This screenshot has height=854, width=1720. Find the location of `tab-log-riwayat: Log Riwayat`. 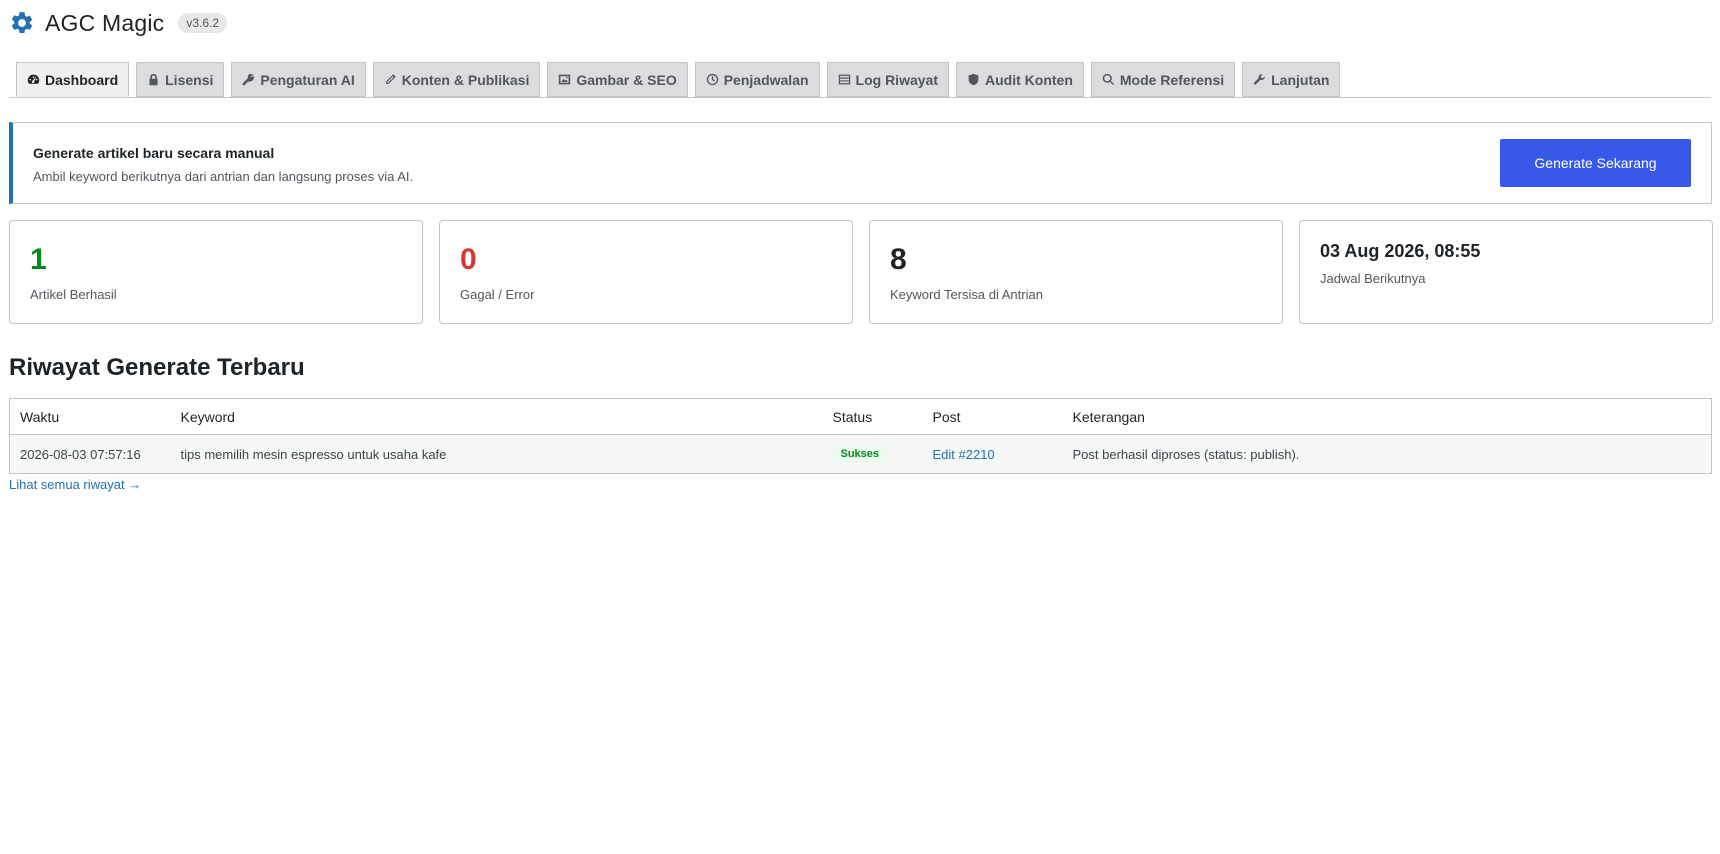

tab-log-riwayat: Log Riwayat is located at coordinates (887, 79).